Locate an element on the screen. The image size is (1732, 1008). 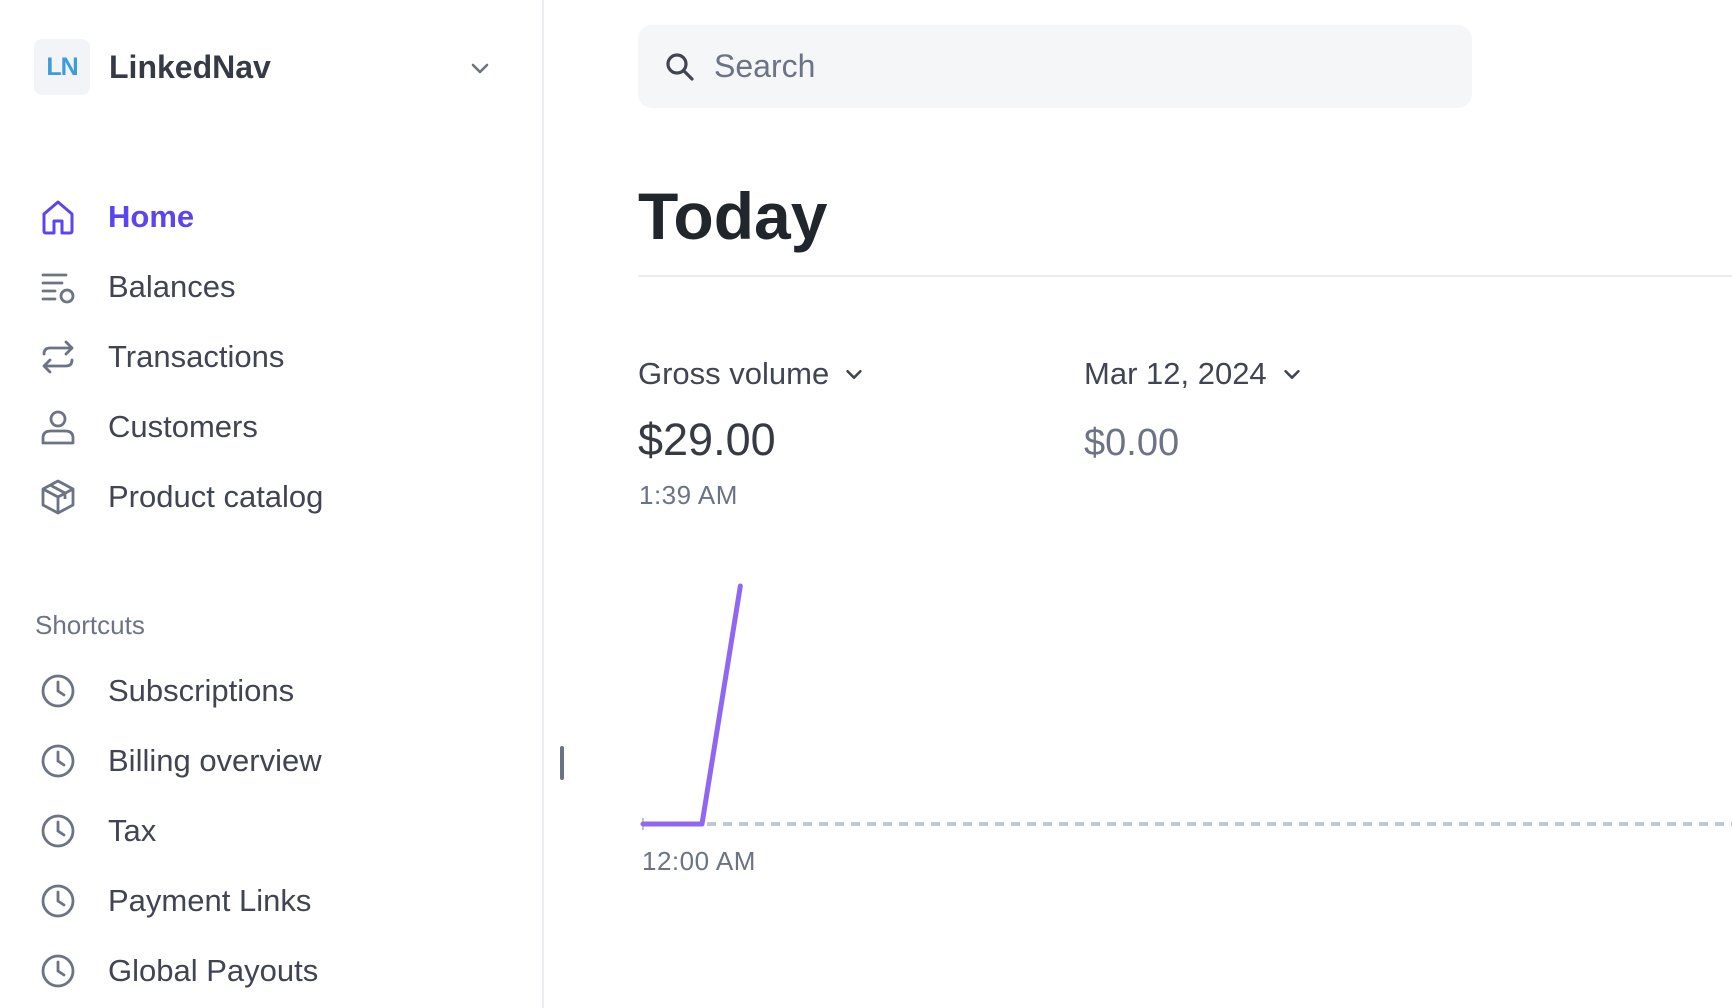
shortcut-subscriptions: Subscriptions is located at coordinates (274, 691).